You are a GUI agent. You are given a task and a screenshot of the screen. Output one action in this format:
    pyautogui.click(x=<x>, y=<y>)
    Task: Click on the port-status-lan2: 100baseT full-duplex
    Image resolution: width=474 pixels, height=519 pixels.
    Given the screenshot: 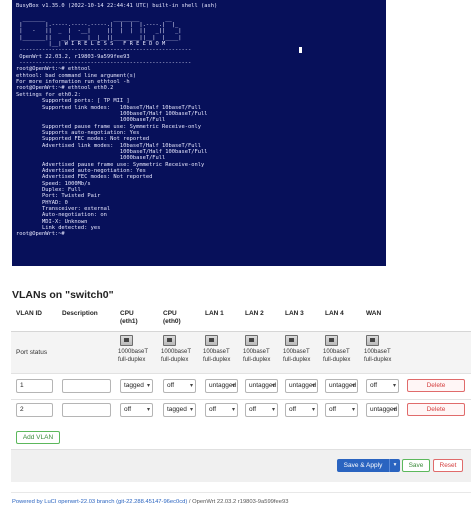 What is the action you would take?
    pyautogui.click(x=264, y=349)
    